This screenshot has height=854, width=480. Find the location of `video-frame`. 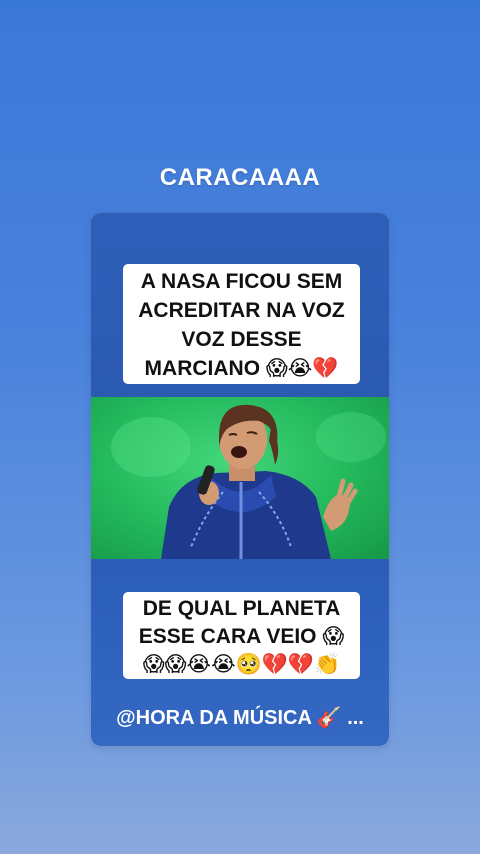

video-frame is located at coordinates (240, 478).